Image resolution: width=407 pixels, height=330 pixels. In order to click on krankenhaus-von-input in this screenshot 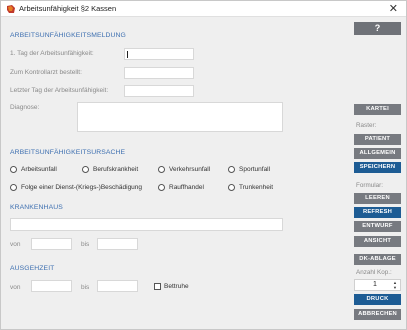, I will do `click(51, 244)`.